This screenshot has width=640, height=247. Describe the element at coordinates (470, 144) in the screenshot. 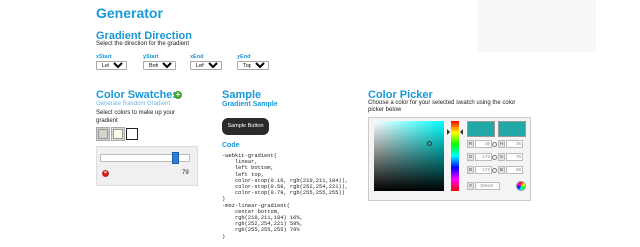

I see `field-label-r: R` at that location.